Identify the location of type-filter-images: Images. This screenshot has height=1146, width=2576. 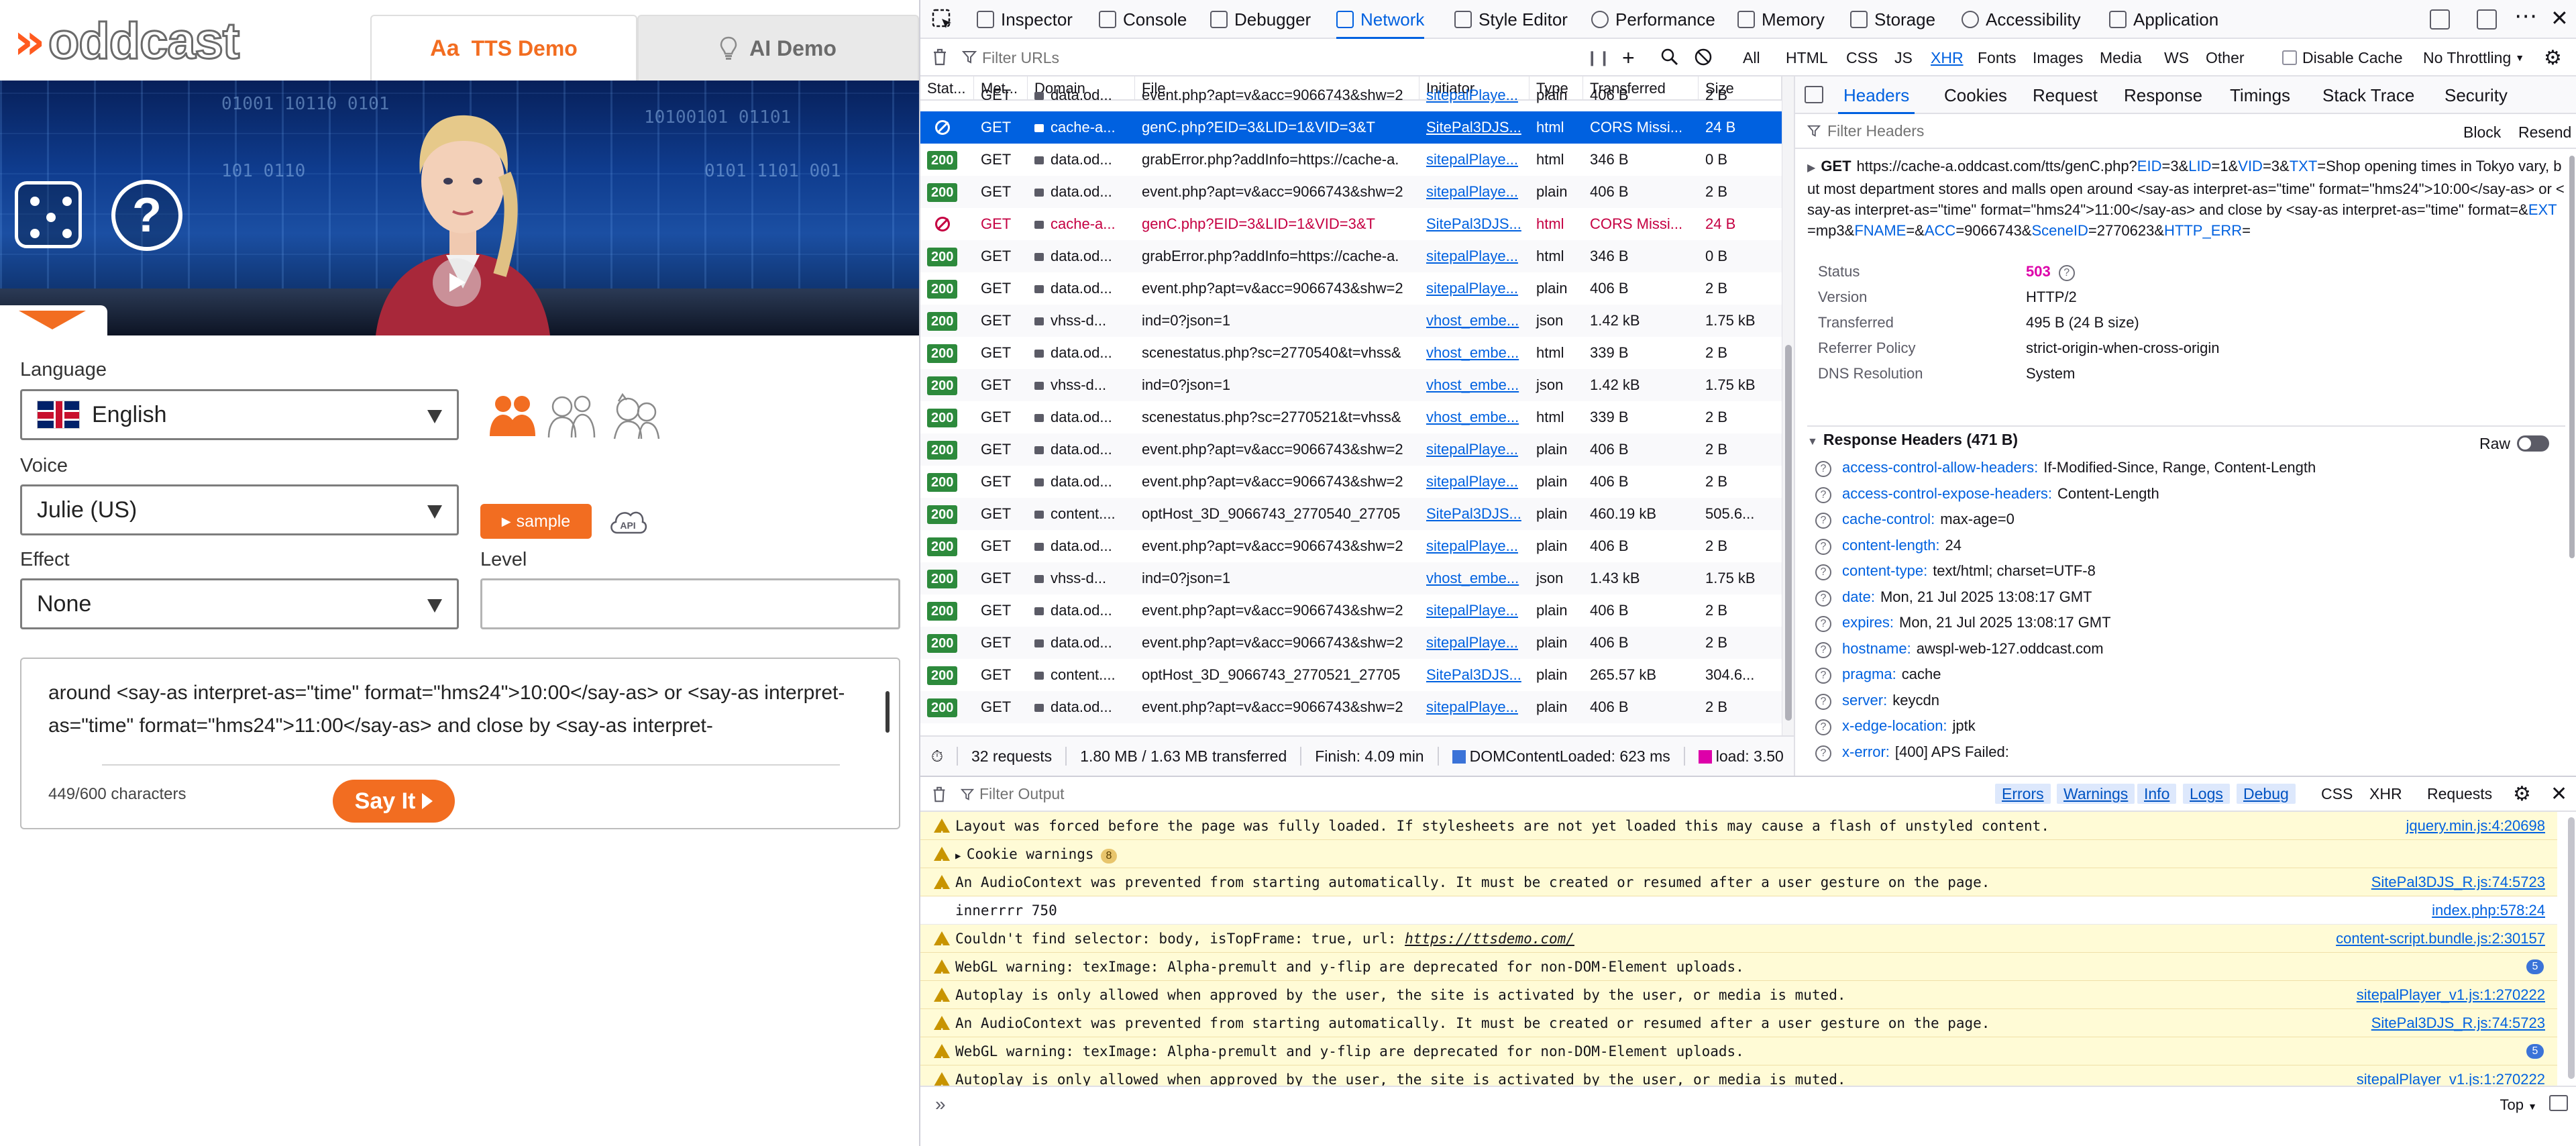
(2058, 57).